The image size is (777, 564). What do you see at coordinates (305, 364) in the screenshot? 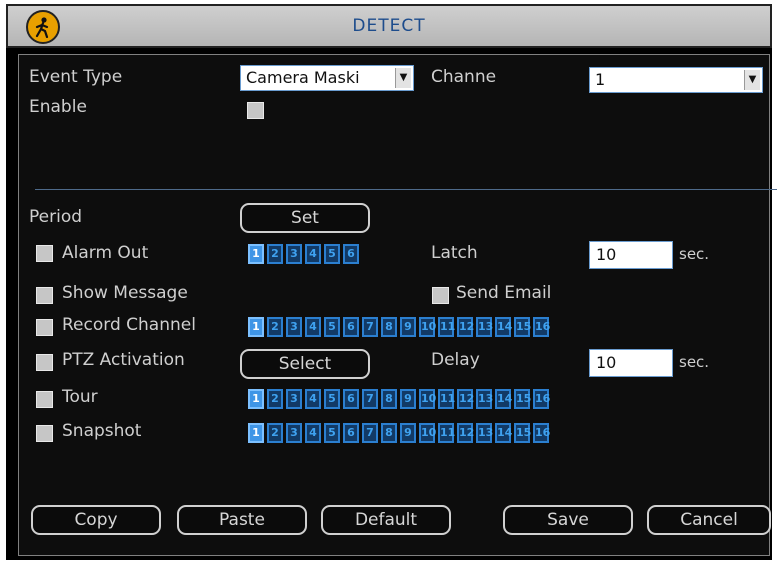
I see `ptz-select-button: Select` at bounding box center [305, 364].